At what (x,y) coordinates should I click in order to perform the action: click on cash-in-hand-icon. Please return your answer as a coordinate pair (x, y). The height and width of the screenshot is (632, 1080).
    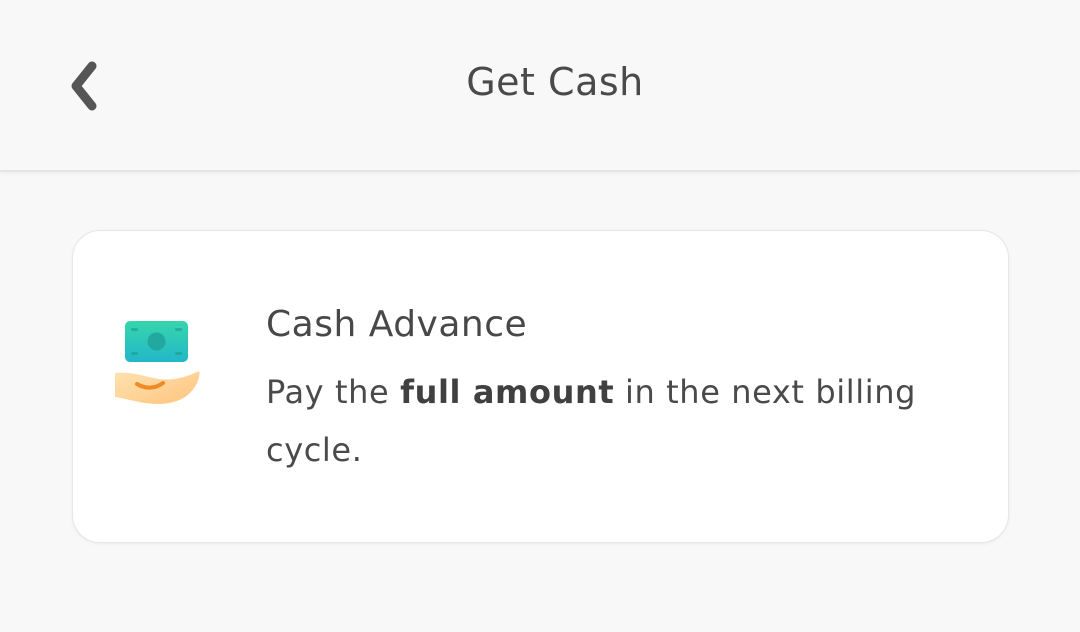
    Looking at the image, I should click on (157, 362).